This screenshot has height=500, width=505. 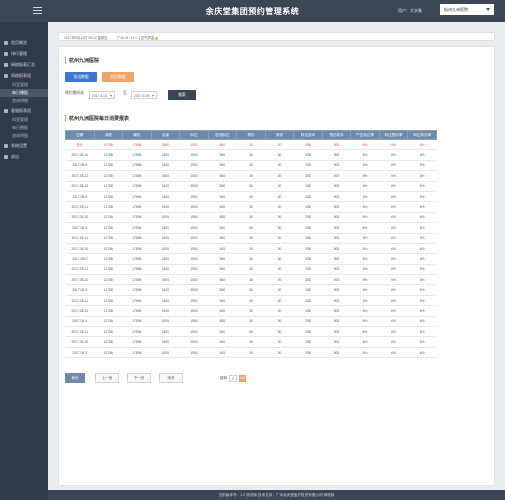 What do you see at coordinates (24, 53) in the screenshot?
I see `sidebar-item-ranking: 排行管理` at bounding box center [24, 53].